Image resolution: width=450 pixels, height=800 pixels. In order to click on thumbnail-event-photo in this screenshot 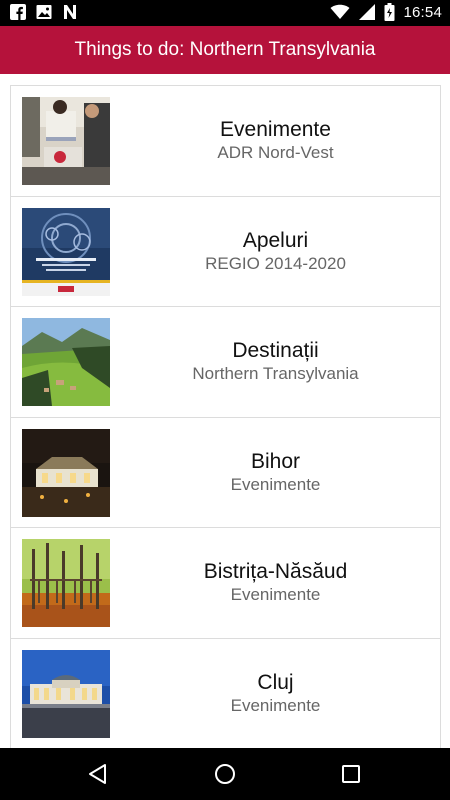, I will do `click(66, 141)`.